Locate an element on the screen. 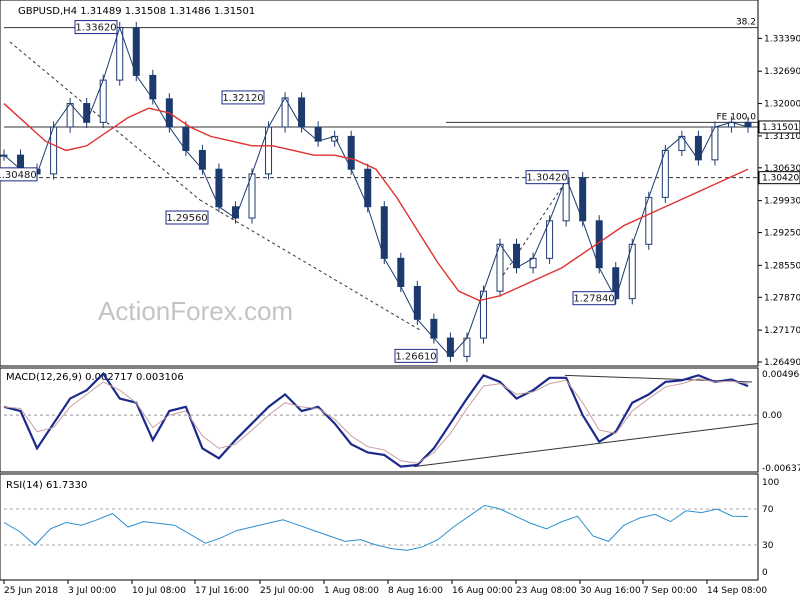  x-axis-label: 10 Jul 08:00 is located at coordinates (159, 591).